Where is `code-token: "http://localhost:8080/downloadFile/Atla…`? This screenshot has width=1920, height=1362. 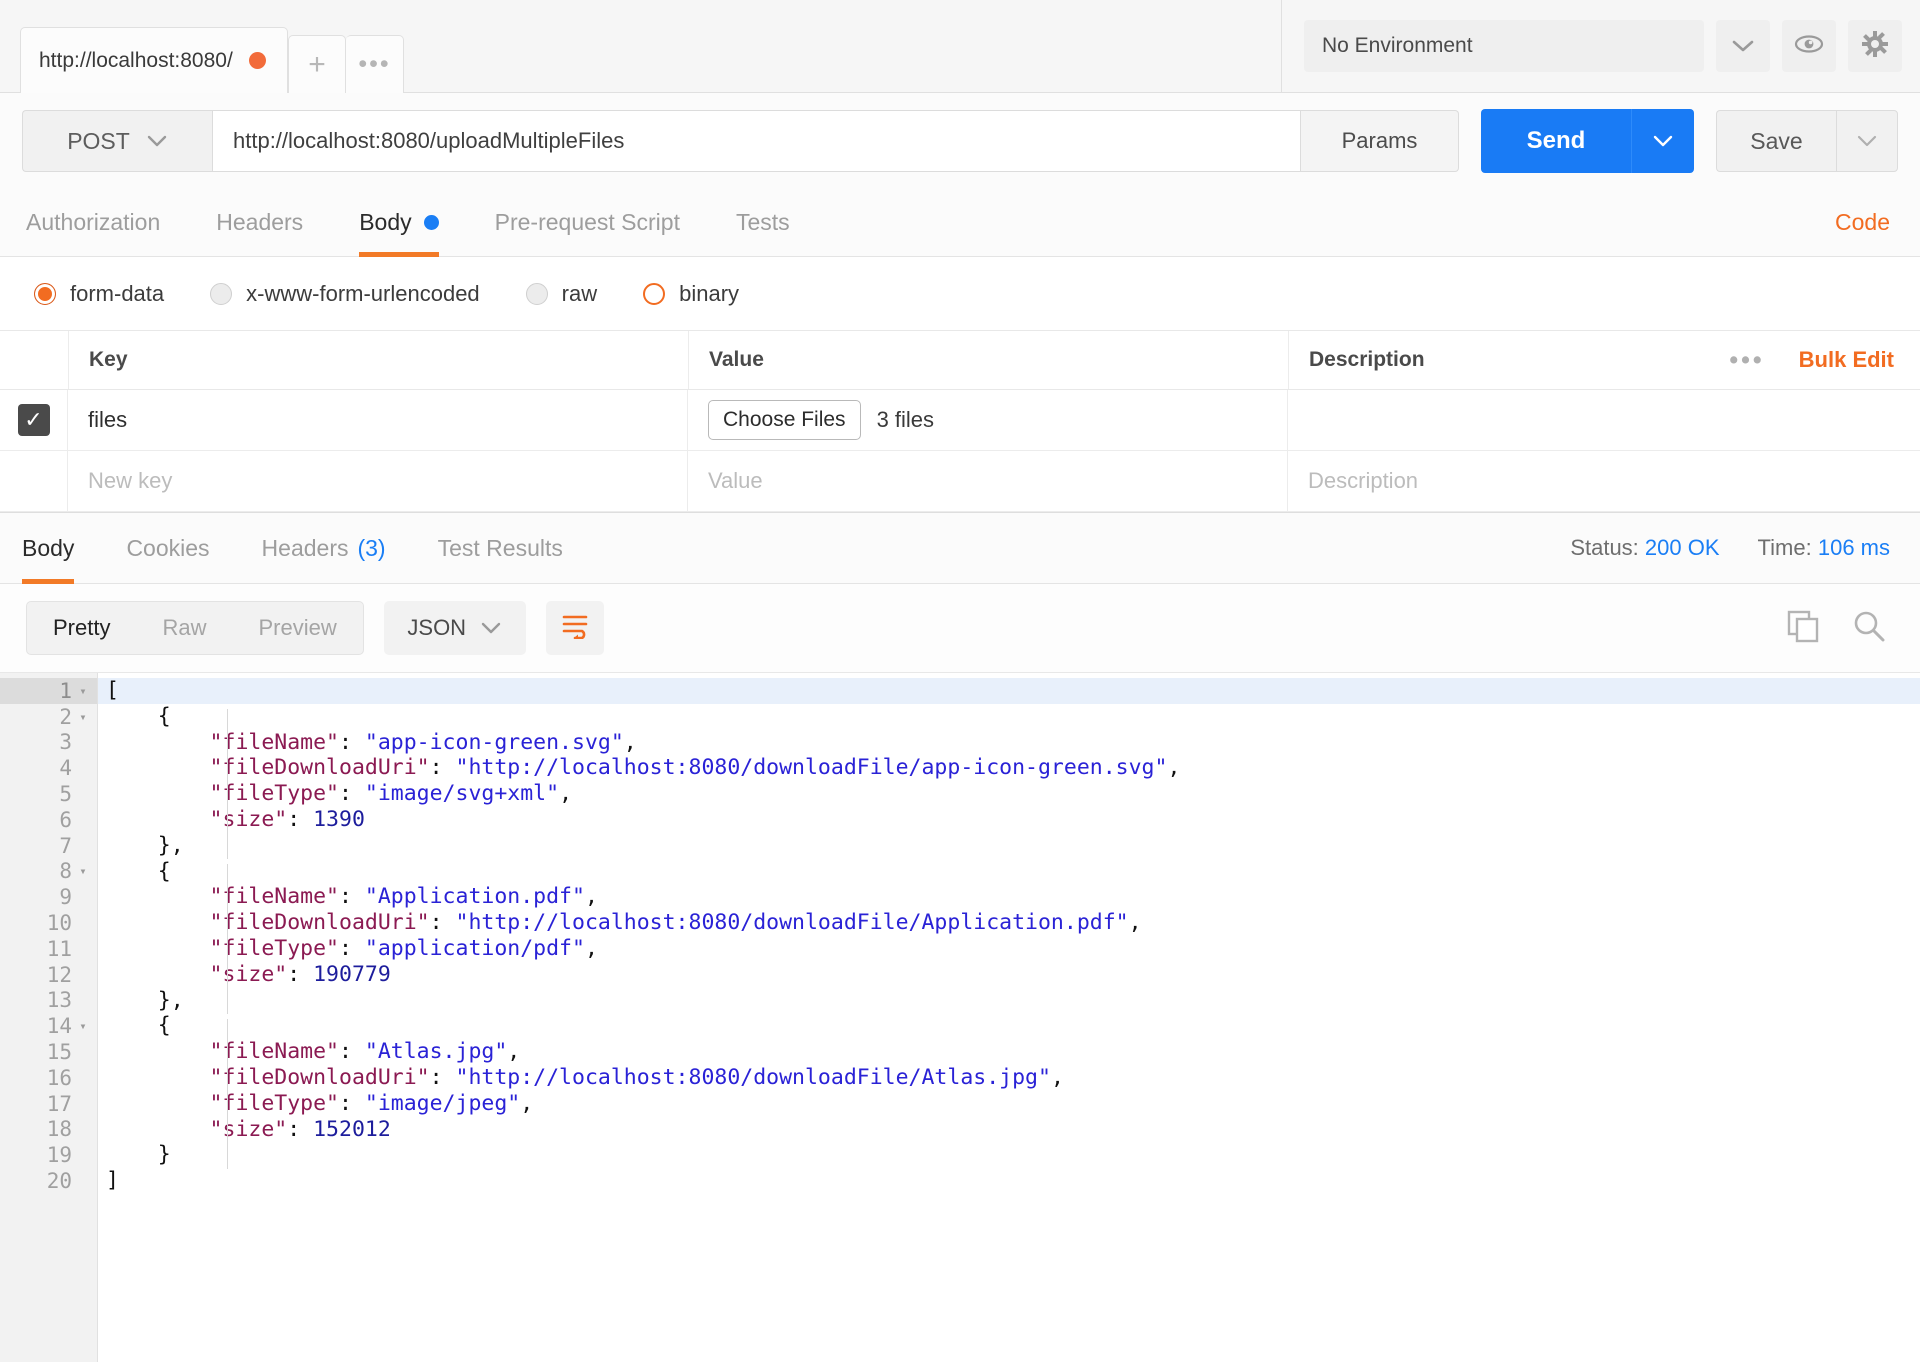
code-token: "http://localhost:8080/downloadFile/Atla… is located at coordinates (753, 1077).